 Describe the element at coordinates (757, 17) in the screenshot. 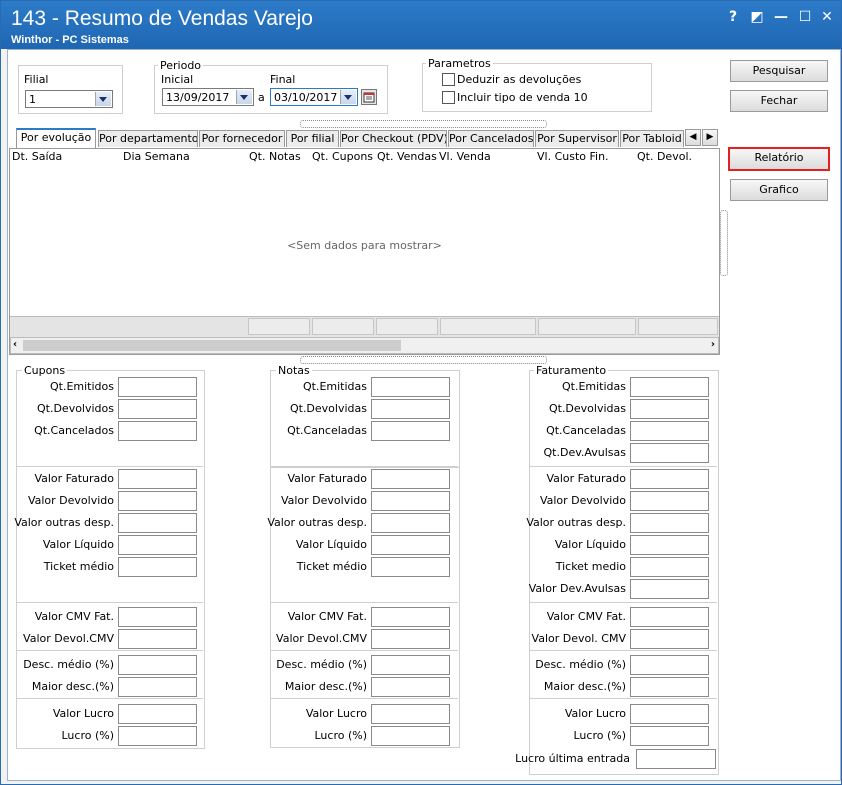

I see `restore-icon: ◩` at that location.